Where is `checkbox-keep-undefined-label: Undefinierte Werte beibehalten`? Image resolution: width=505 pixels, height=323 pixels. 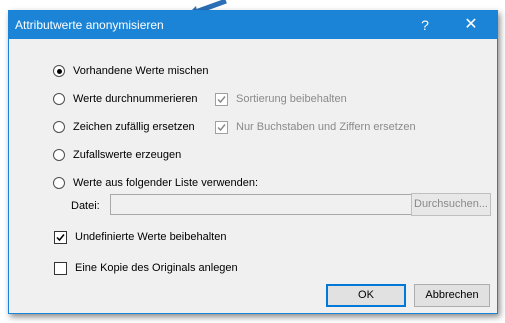
checkbox-keep-undefined-label: Undefinierte Werte beibehalten is located at coordinates (151, 237).